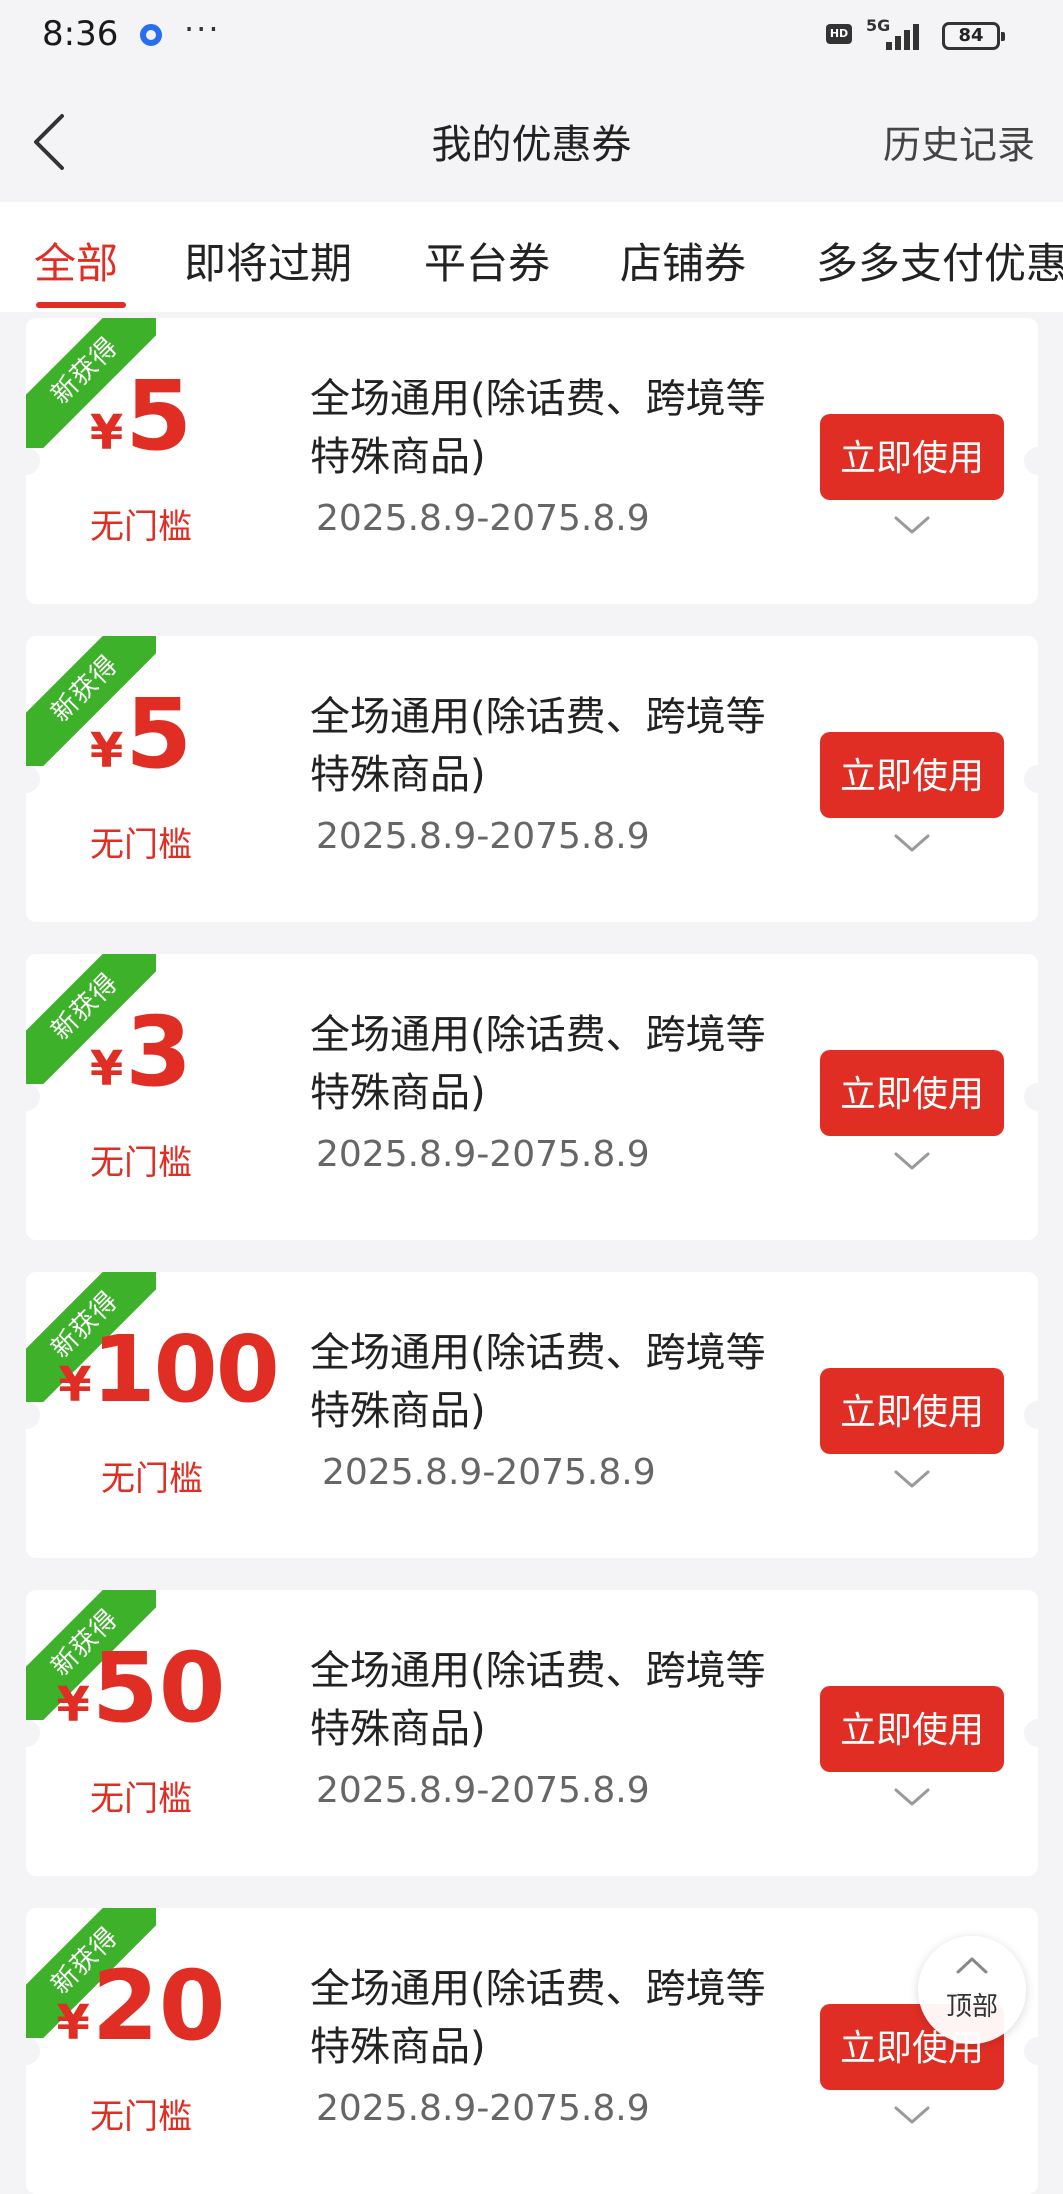 This screenshot has height=2194, width=1063. What do you see at coordinates (971, 2007) in the screenshot?
I see `back-to-top-label: 顶部` at bounding box center [971, 2007].